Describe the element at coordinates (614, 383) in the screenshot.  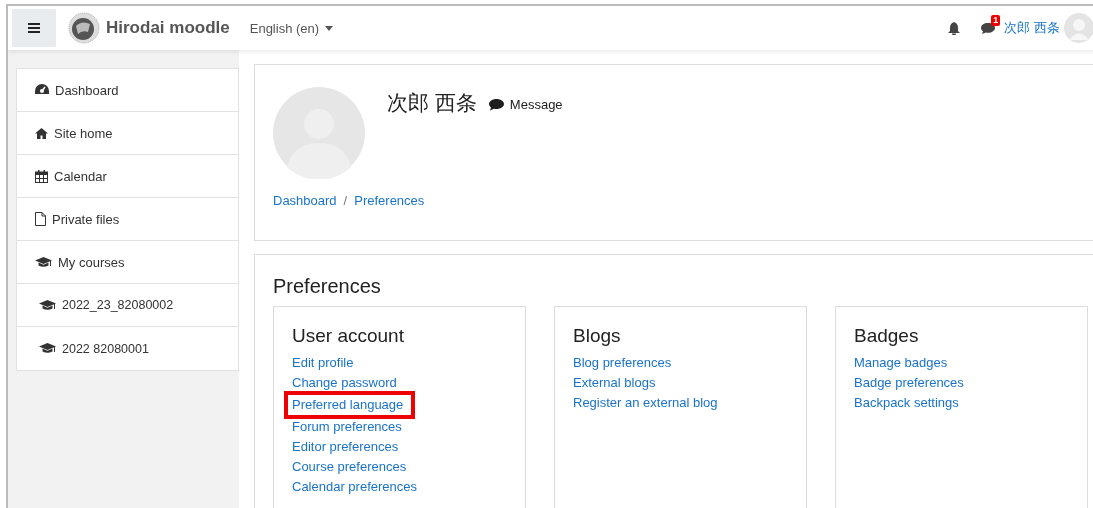
I see `preference-link: External blogs` at that location.